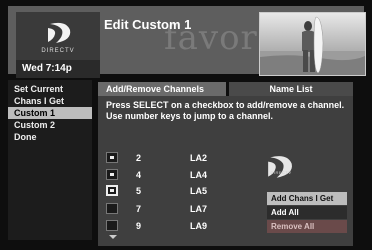 The height and width of the screenshot is (250, 372). Describe the element at coordinates (307, 212) in the screenshot. I see `add-all-button: Add All` at that location.